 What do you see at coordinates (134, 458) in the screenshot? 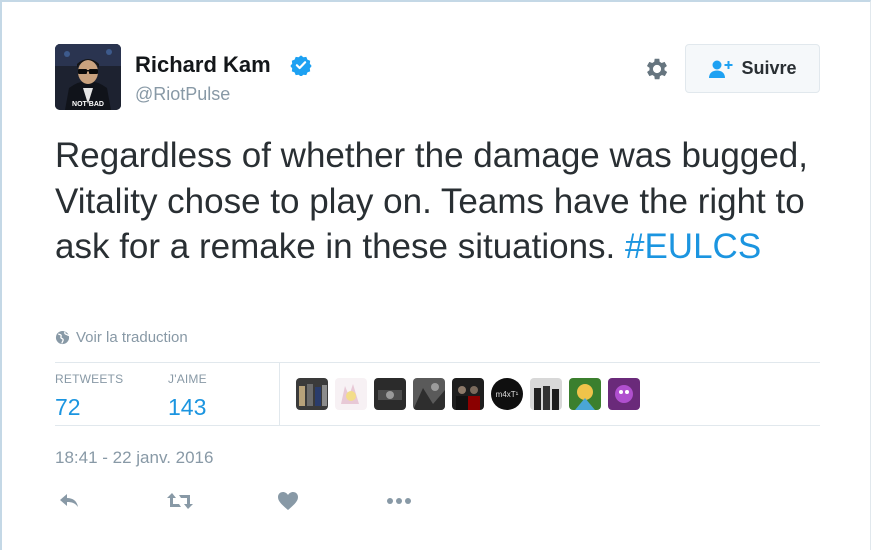
I see `tweet-timestamp: 18:41 - 22 janv. 2016` at bounding box center [134, 458].